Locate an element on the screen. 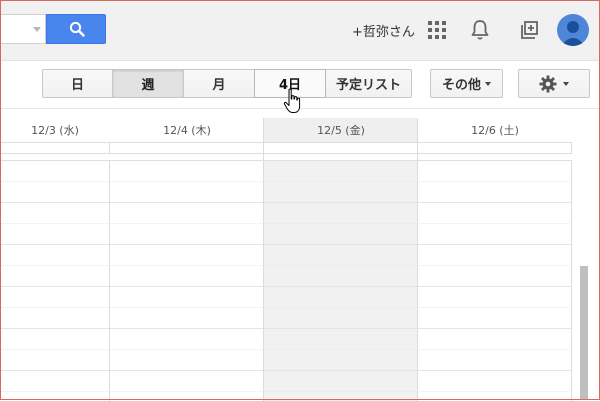  user-name-link: +哲弥さん is located at coordinates (383, 30).